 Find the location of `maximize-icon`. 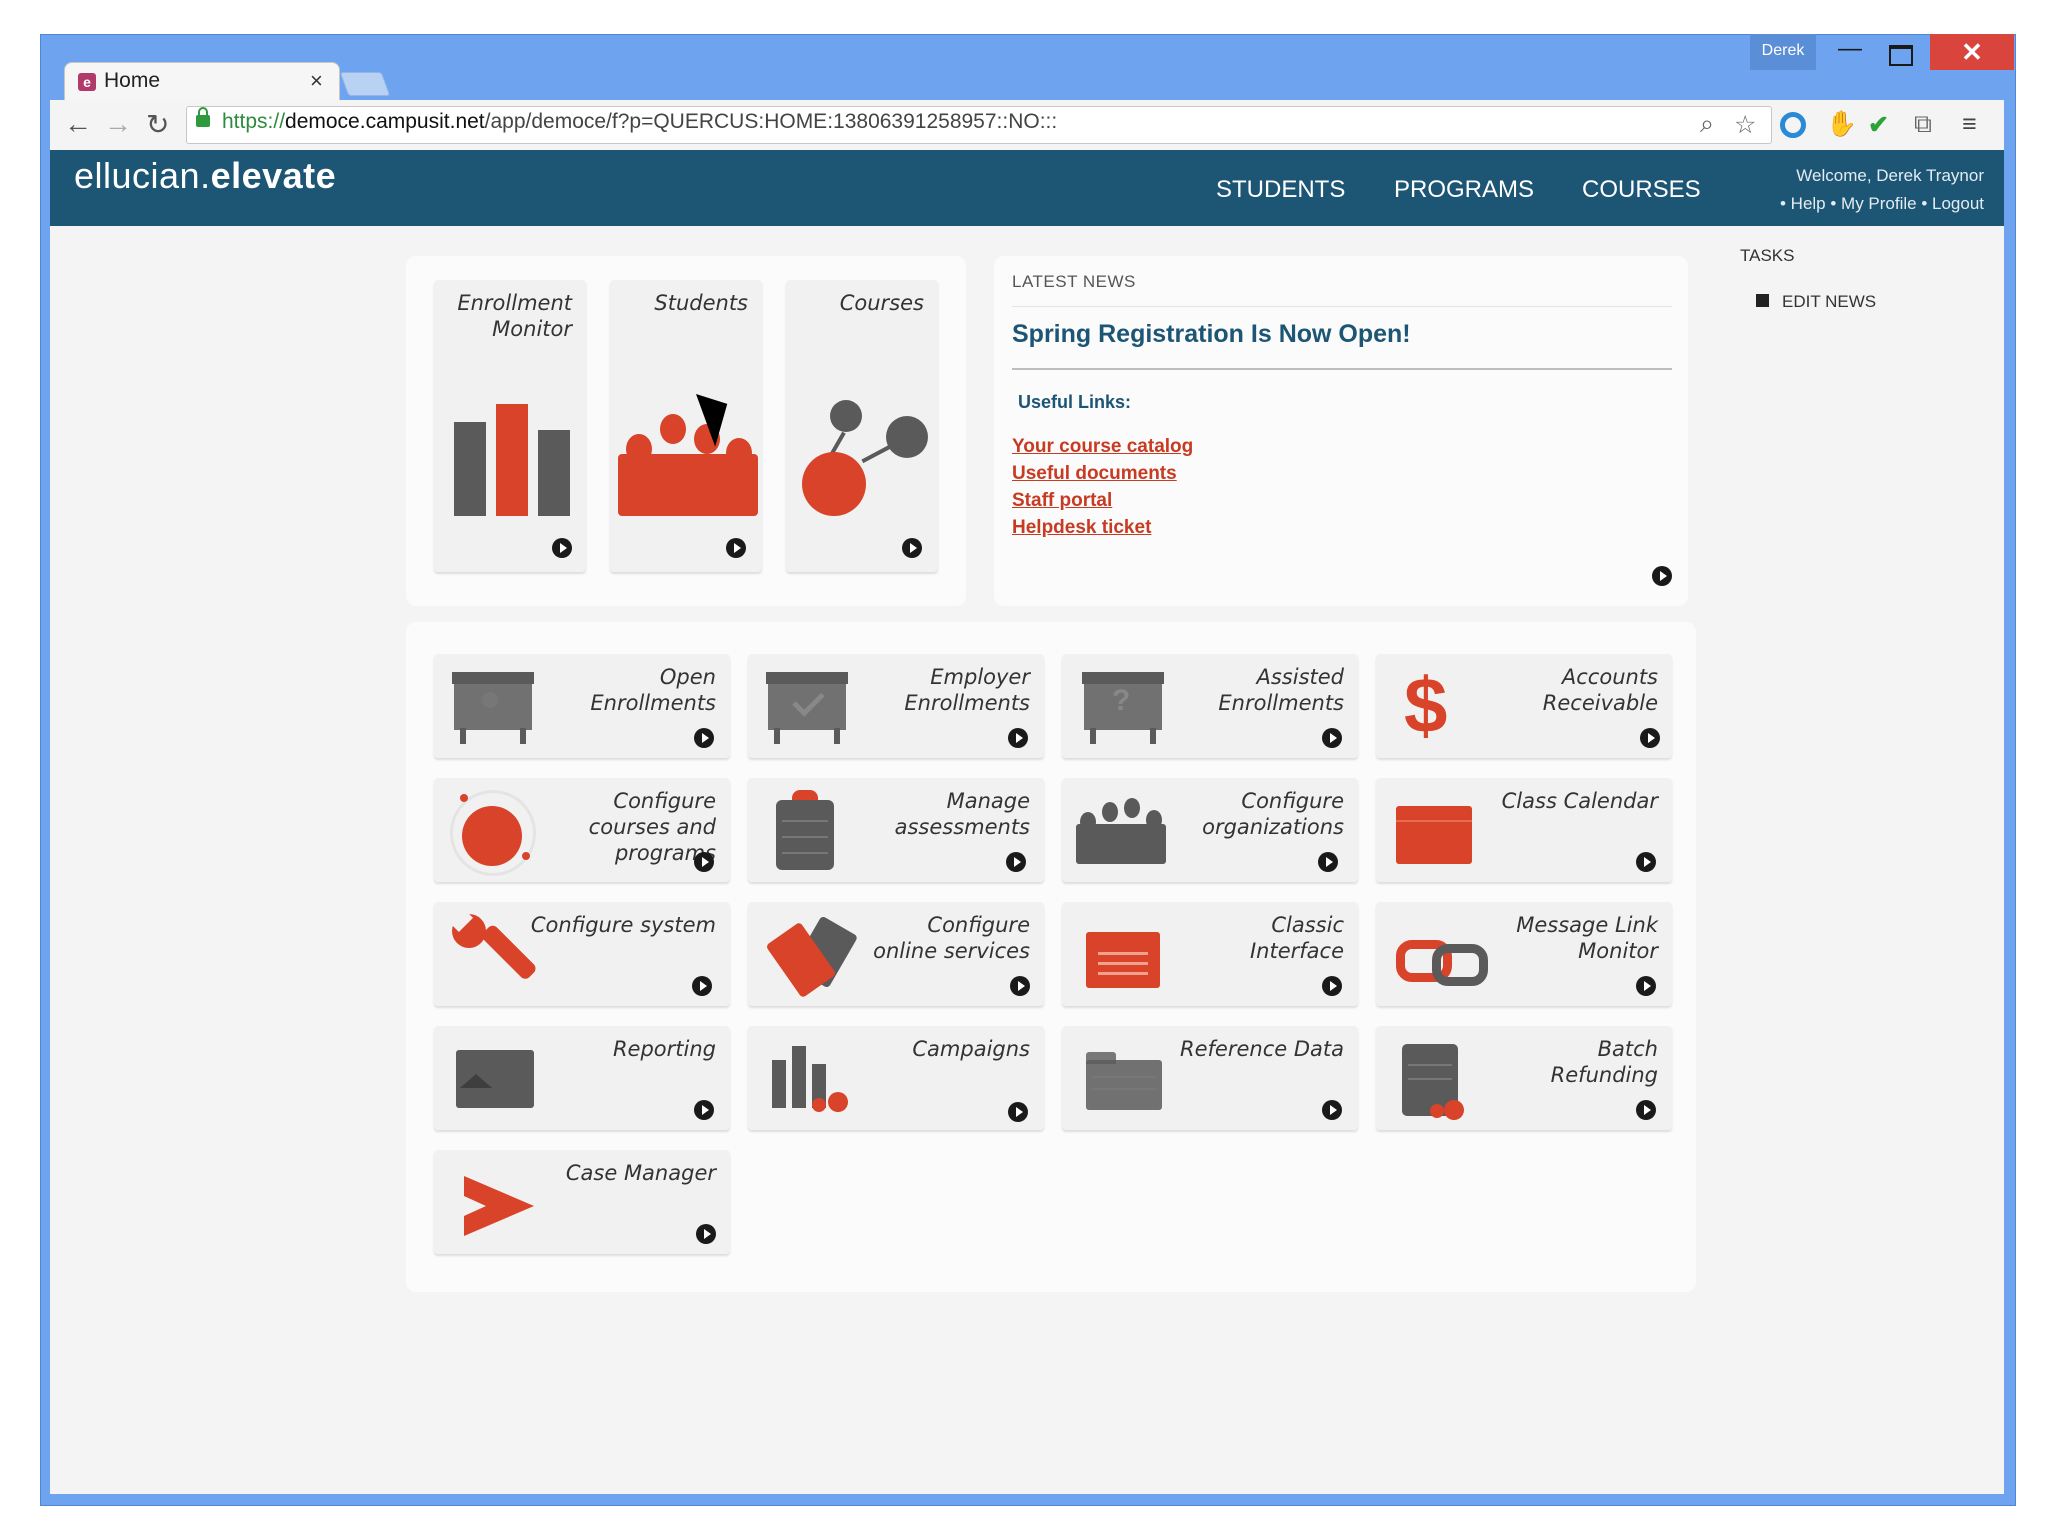

maximize-icon is located at coordinates (1901, 55).